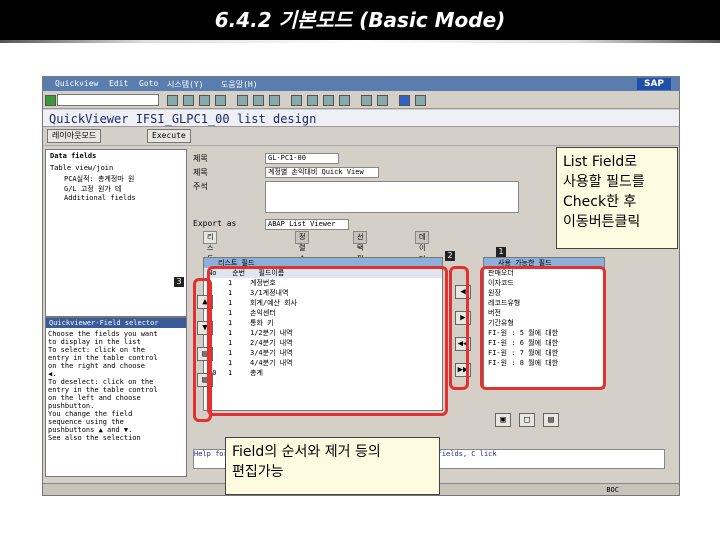 Image resolution: width=720 pixels, height=540 pixels. Describe the element at coordinates (366, 100) in the screenshot. I see `new-session-icon` at that location.